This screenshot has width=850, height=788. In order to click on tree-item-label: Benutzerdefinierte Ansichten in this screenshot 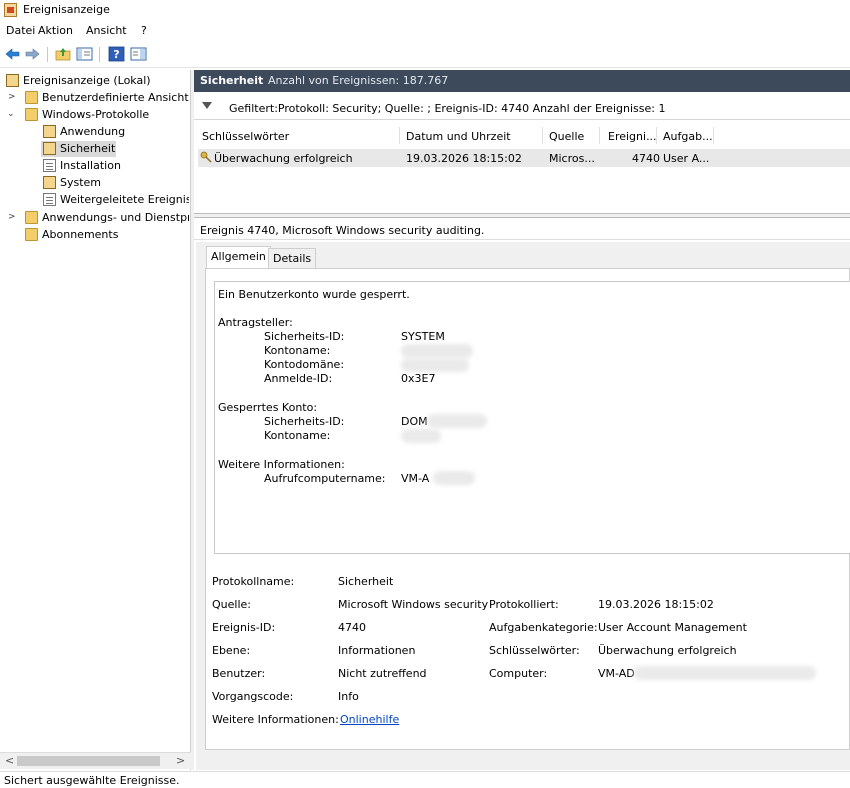, I will do `click(115, 97)`.